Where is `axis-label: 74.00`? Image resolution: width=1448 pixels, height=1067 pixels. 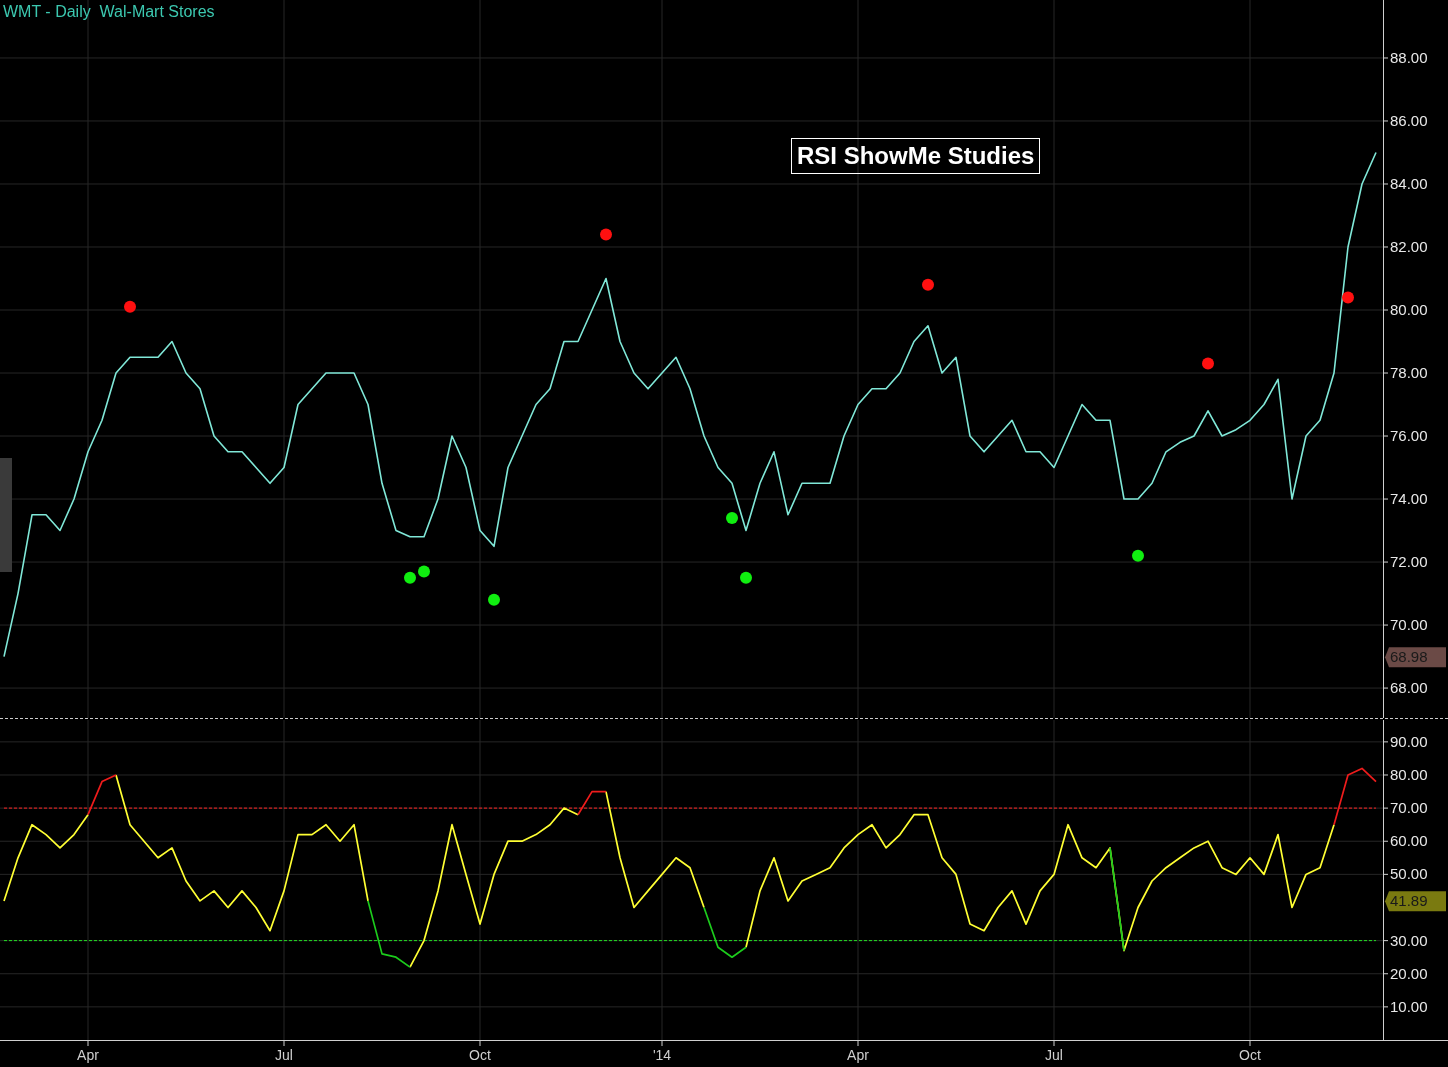
axis-label: 74.00 is located at coordinates (1409, 499).